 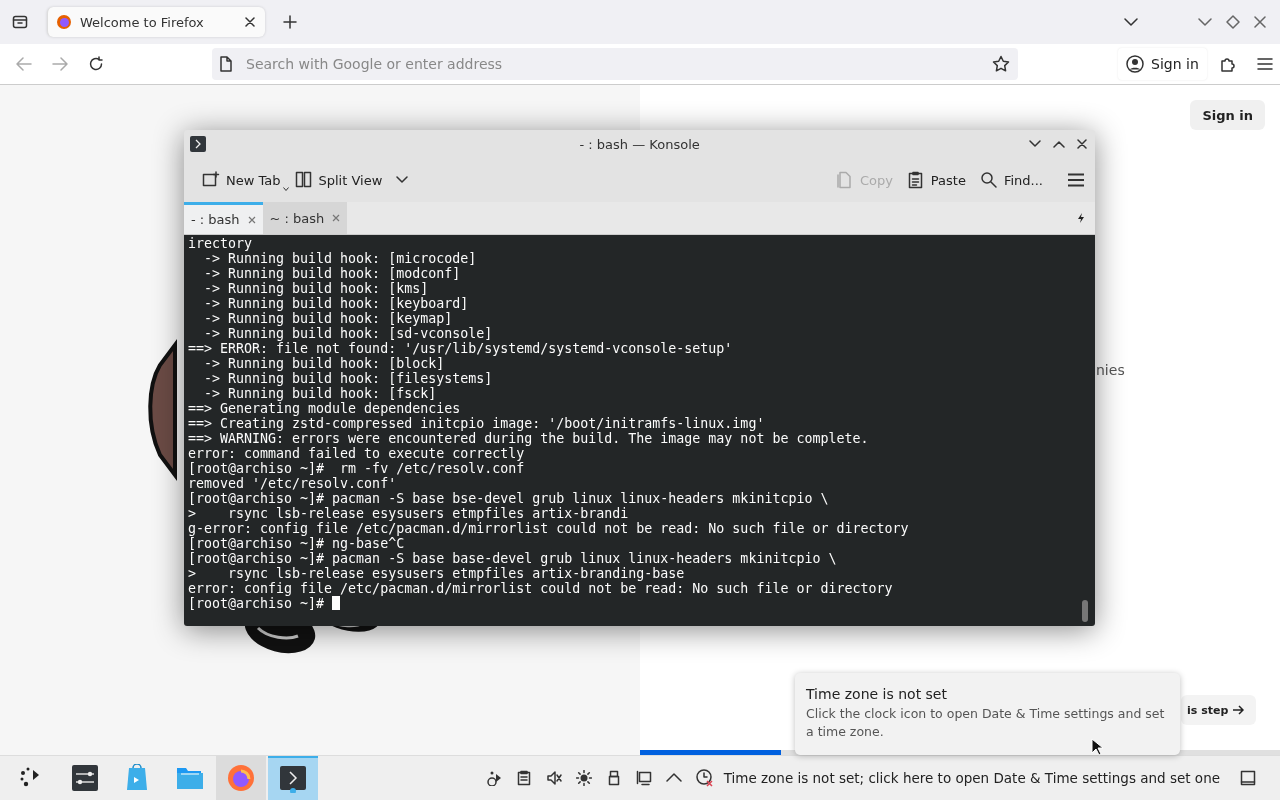 What do you see at coordinates (1238, 710) in the screenshot?
I see `arrow-right-icon` at bounding box center [1238, 710].